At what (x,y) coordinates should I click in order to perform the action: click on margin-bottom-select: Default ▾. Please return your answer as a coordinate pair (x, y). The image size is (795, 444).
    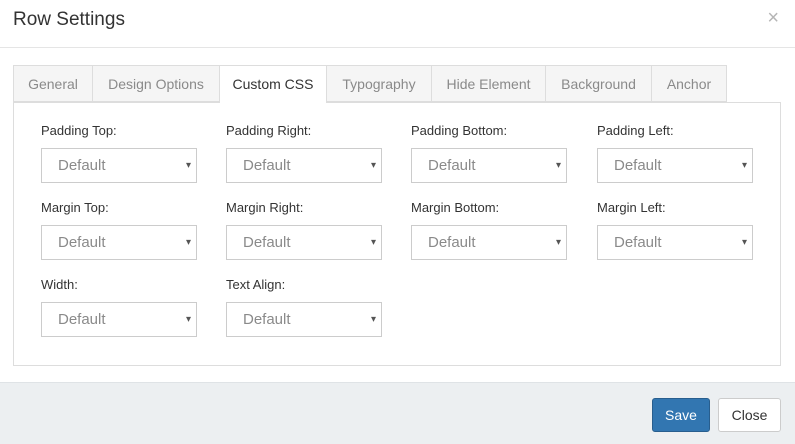
    Looking at the image, I should click on (489, 242).